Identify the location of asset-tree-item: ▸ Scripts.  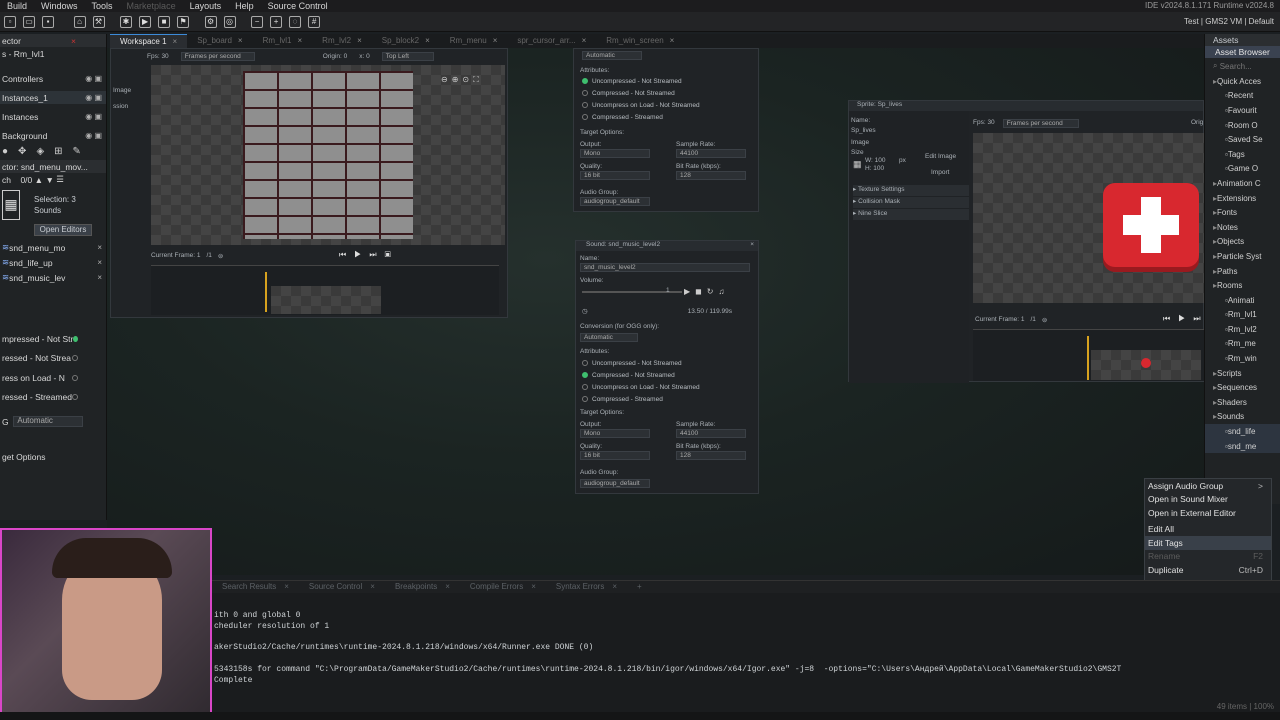
(1242, 373).